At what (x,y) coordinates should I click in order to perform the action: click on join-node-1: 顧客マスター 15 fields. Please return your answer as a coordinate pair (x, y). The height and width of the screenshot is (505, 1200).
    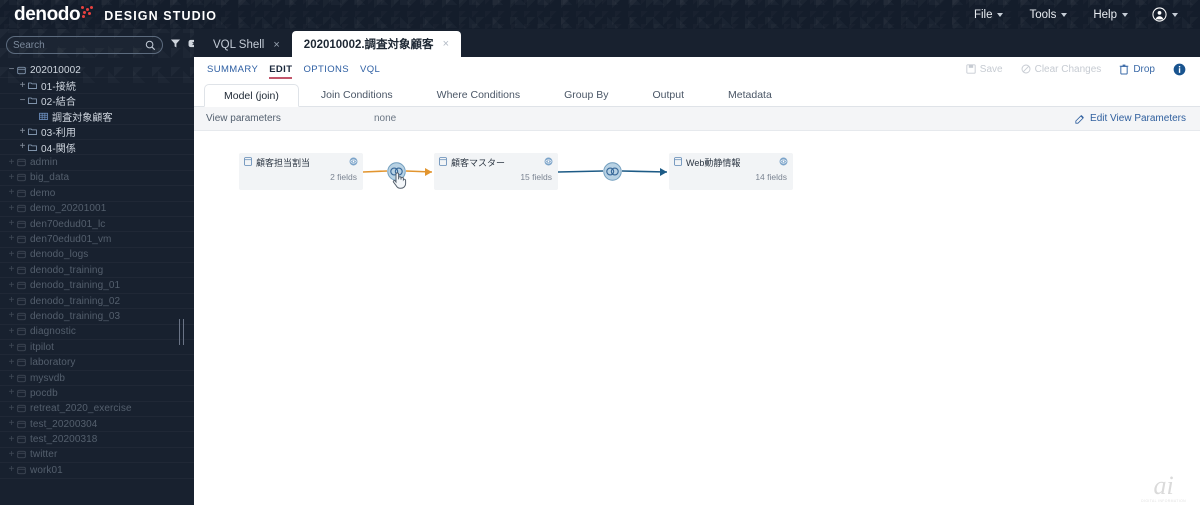
    Looking at the image, I should click on (496, 171).